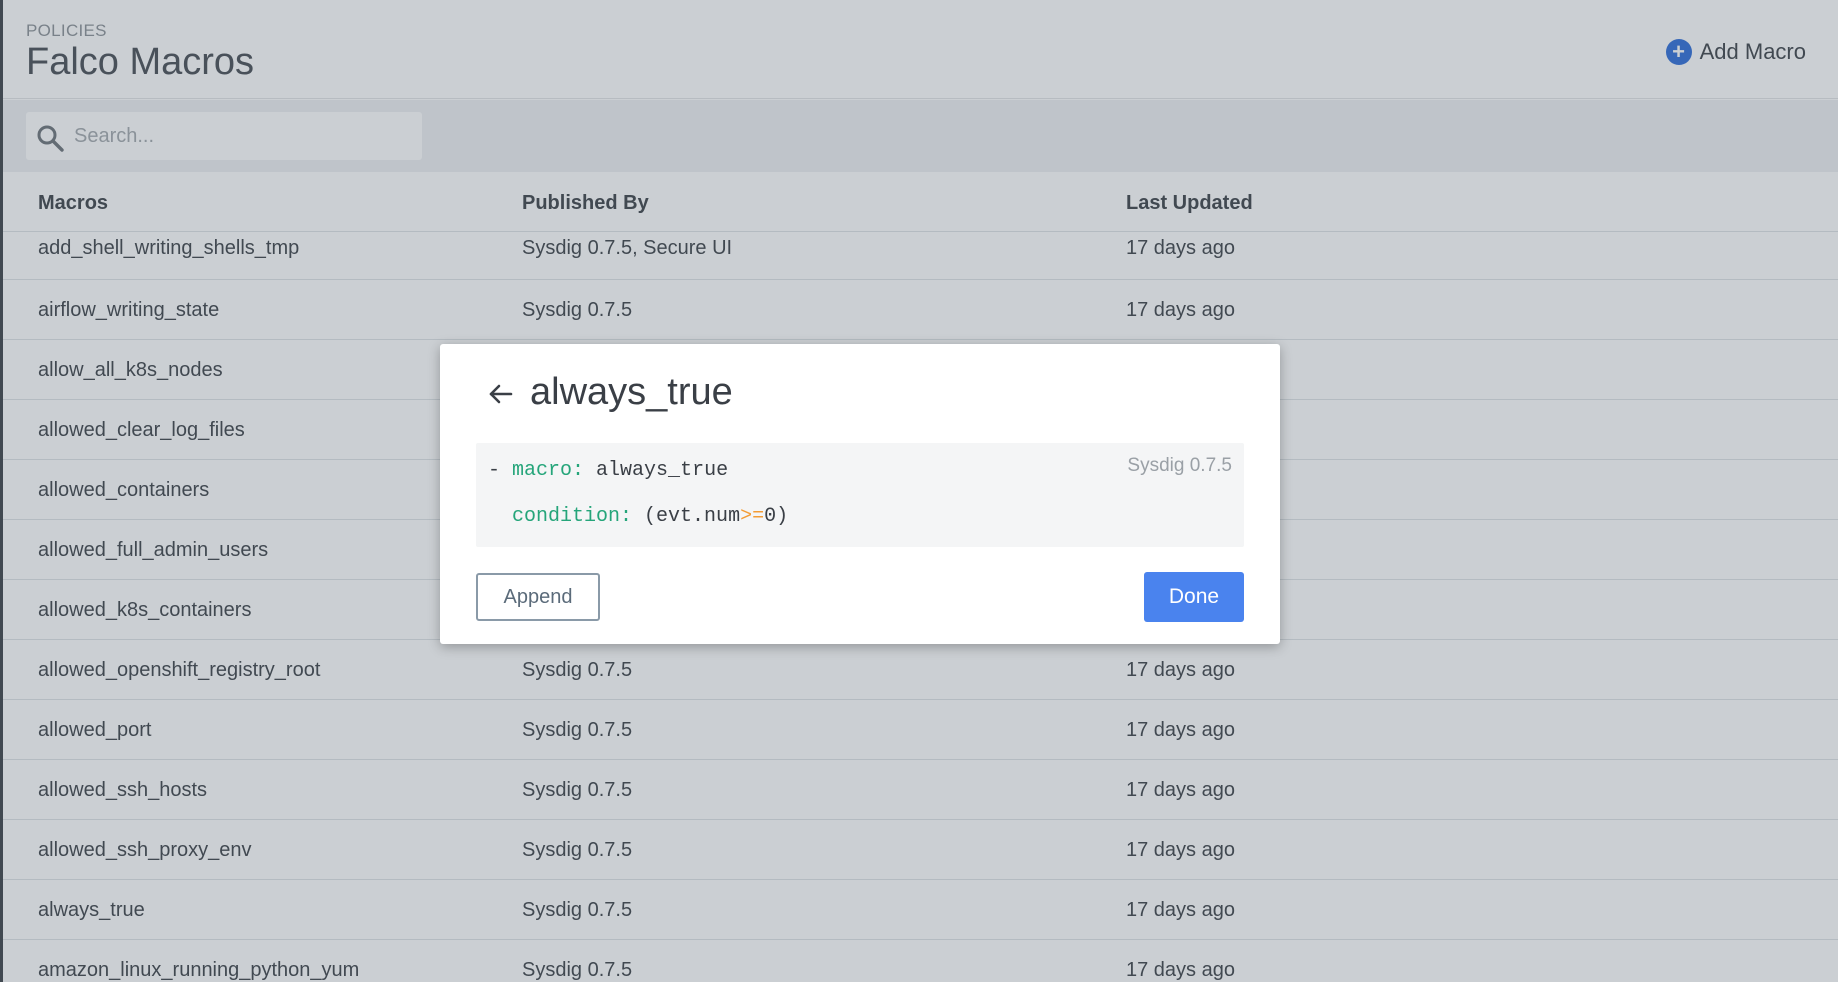 The image size is (1838, 982). I want to click on done-button: Done, so click(1194, 597).